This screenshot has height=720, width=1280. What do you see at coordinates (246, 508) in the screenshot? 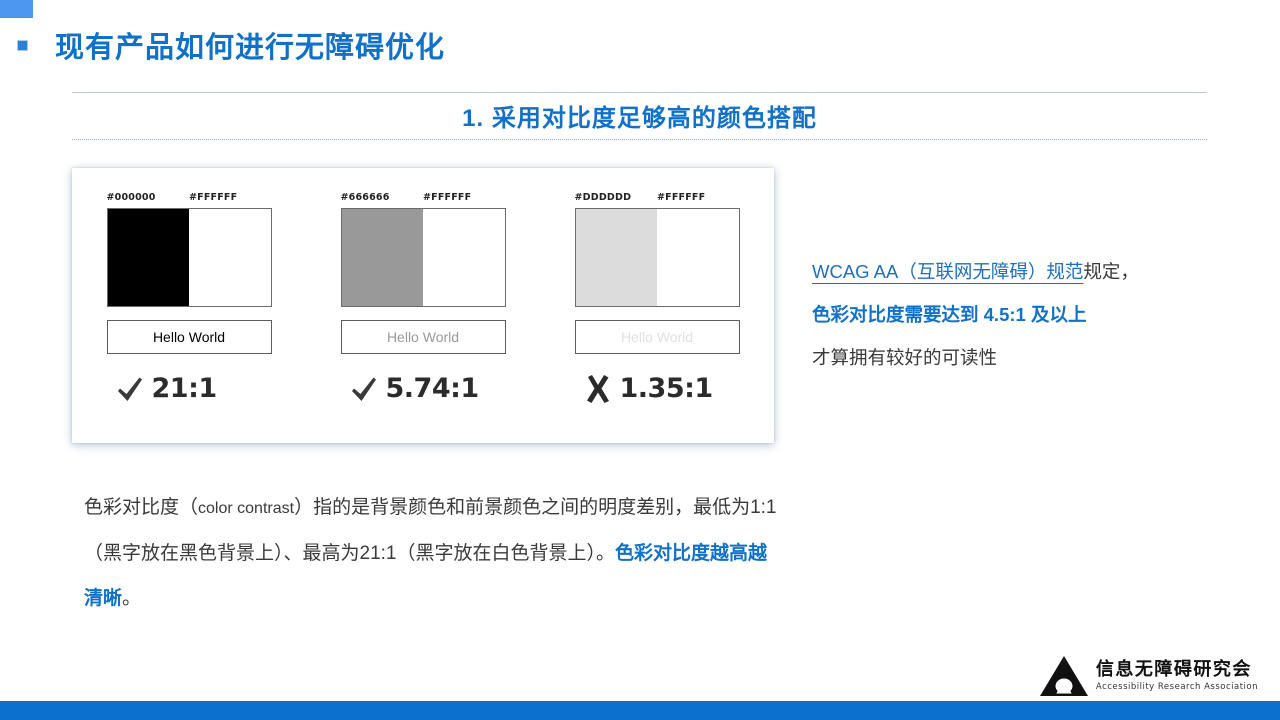
I see `body-term-english: color contrast` at bounding box center [246, 508].